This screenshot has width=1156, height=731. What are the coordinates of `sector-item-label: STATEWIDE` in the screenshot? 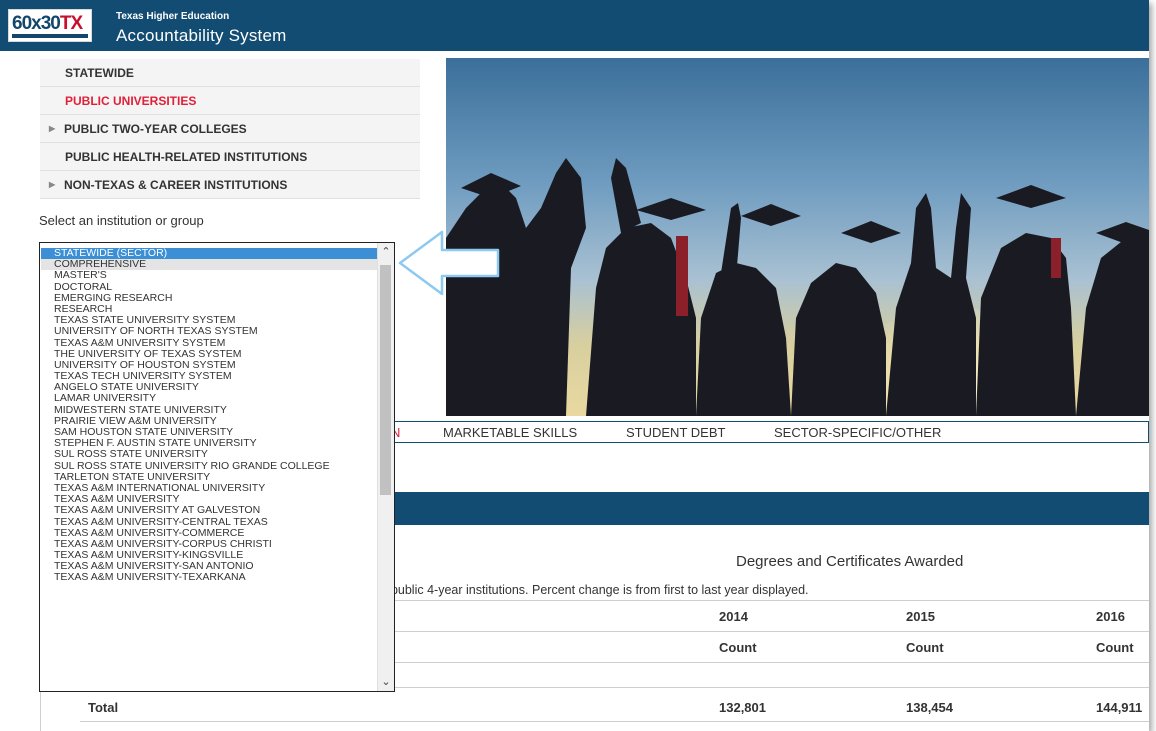 It's located at (99, 73).